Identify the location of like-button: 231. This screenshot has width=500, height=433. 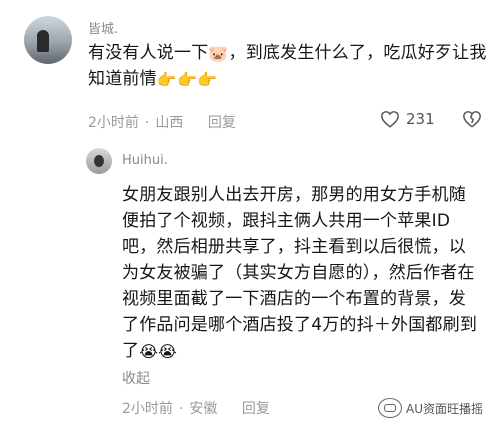
(407, 119).